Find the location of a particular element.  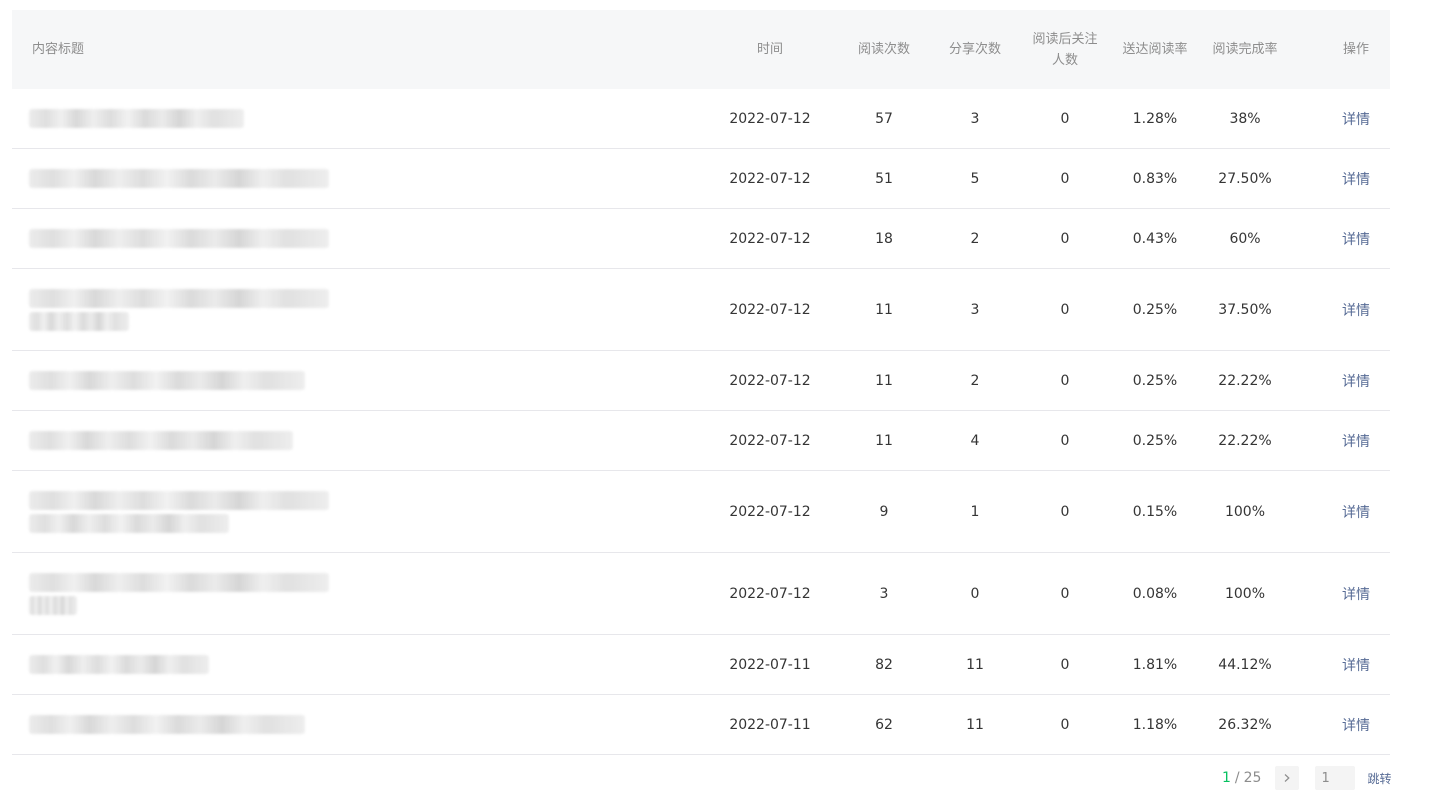

jump-button: 跳转 is located at coordinates (1379, 778).